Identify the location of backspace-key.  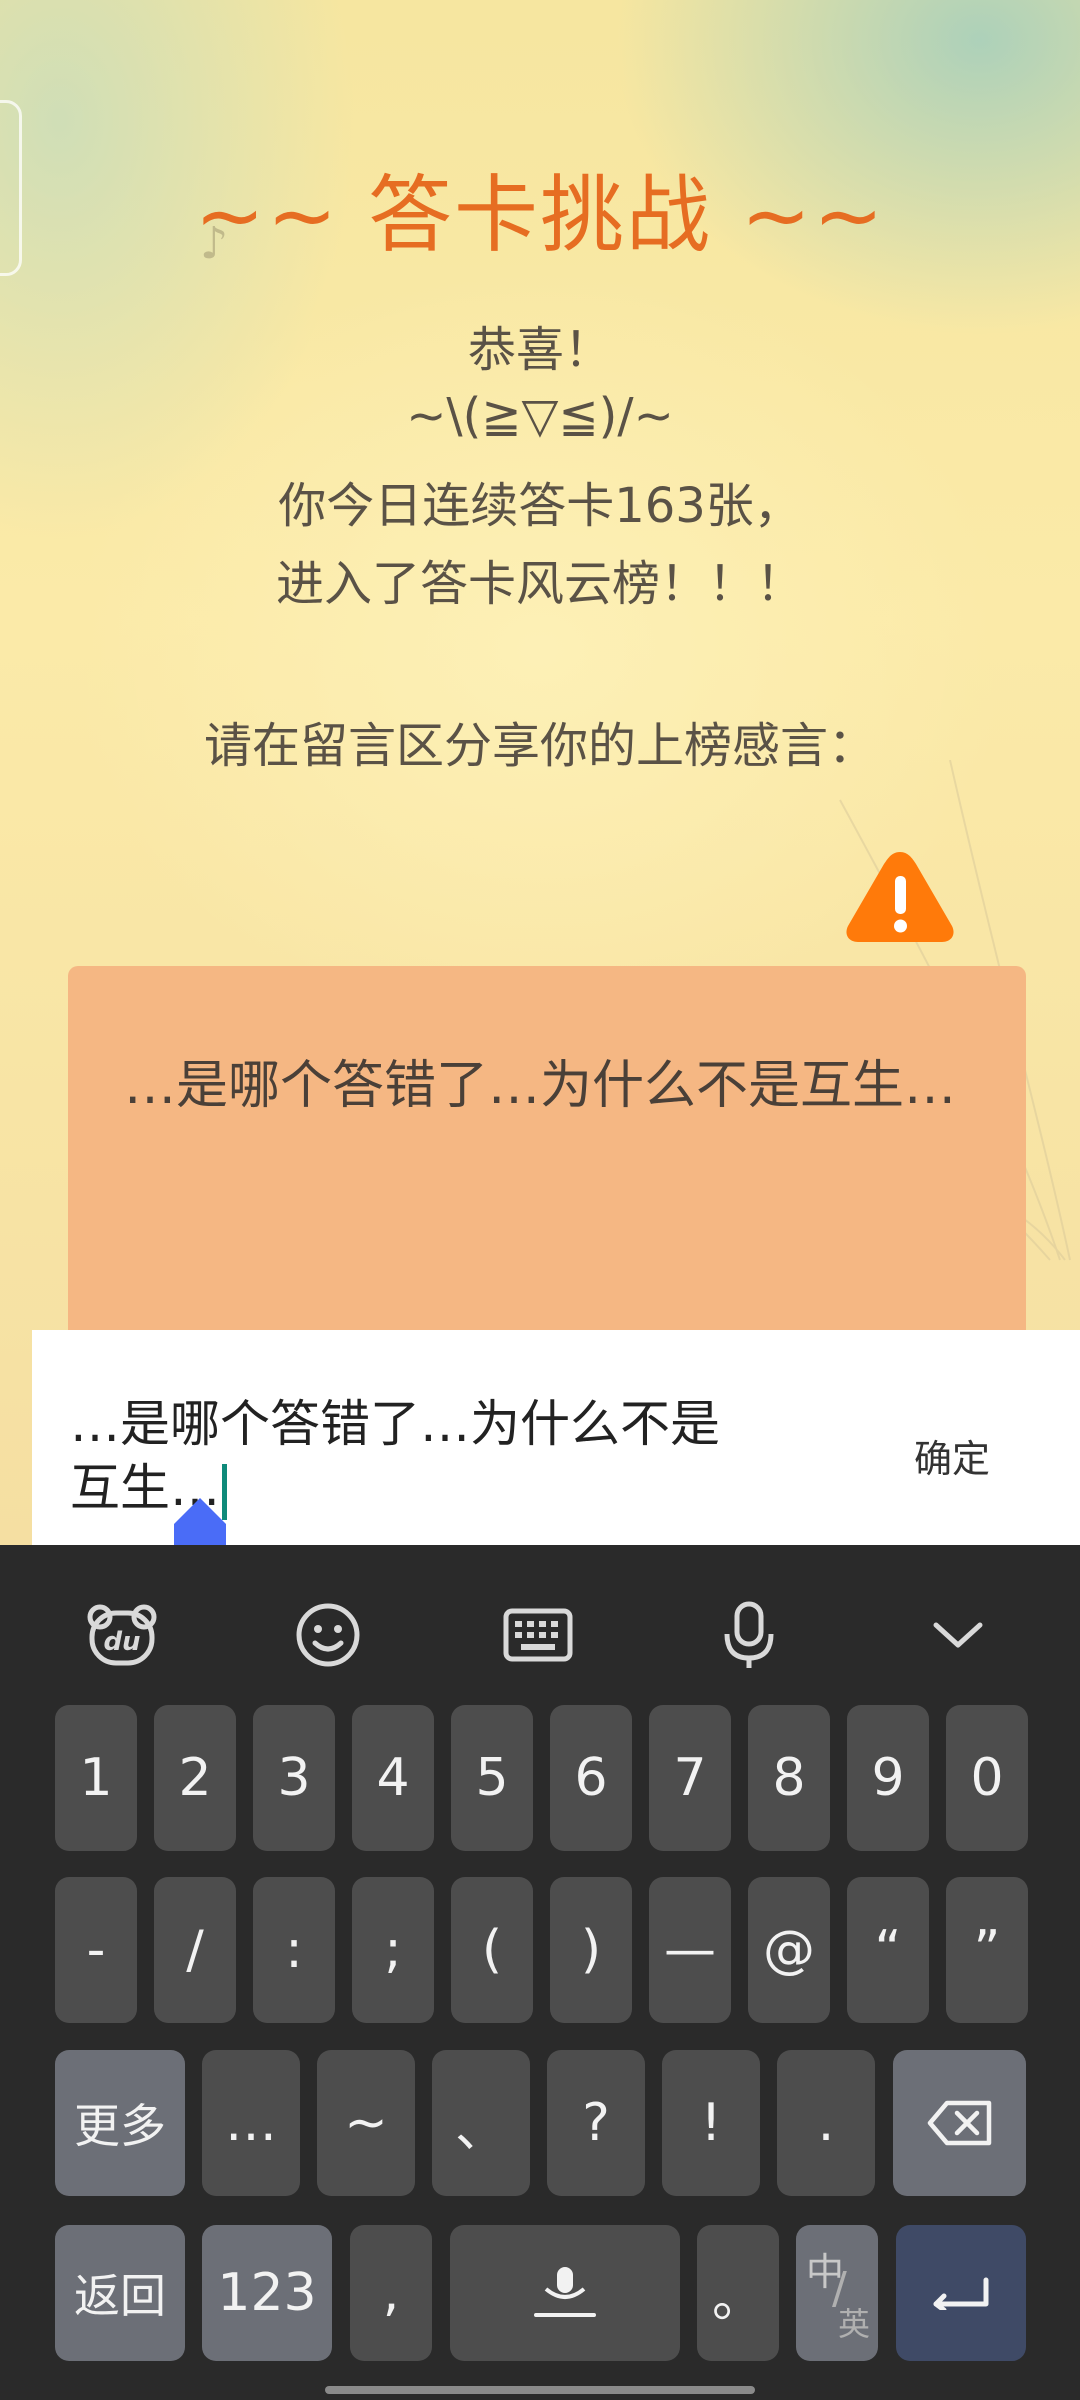
(959, 2123).